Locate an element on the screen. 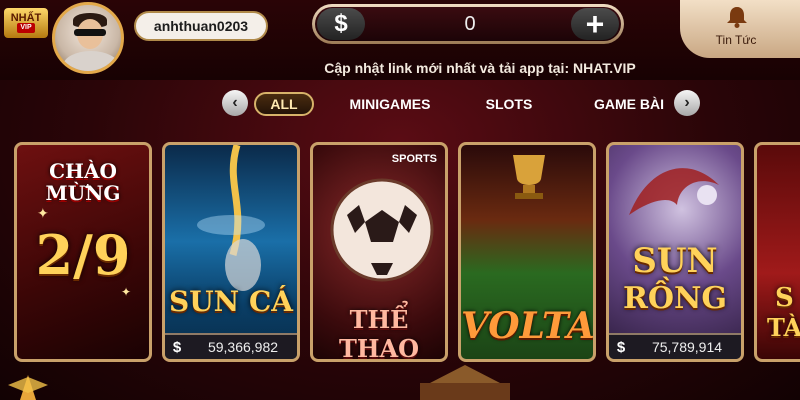  game-card-partial: S TÀ is located at coordinates (777, 252).